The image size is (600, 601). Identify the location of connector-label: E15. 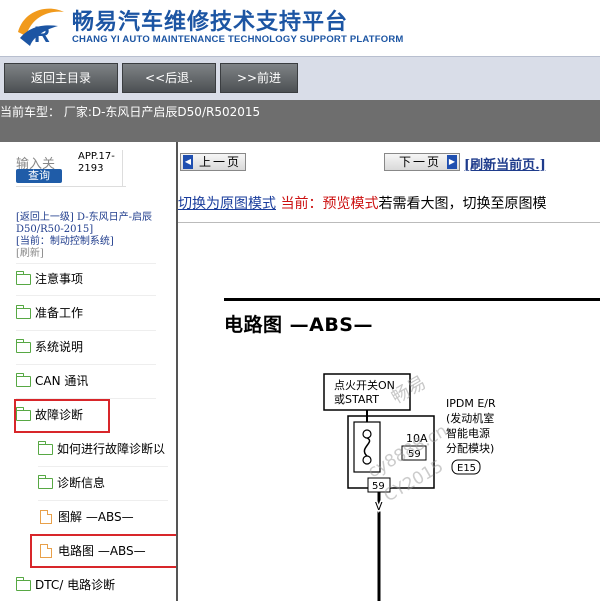
(466, 468).